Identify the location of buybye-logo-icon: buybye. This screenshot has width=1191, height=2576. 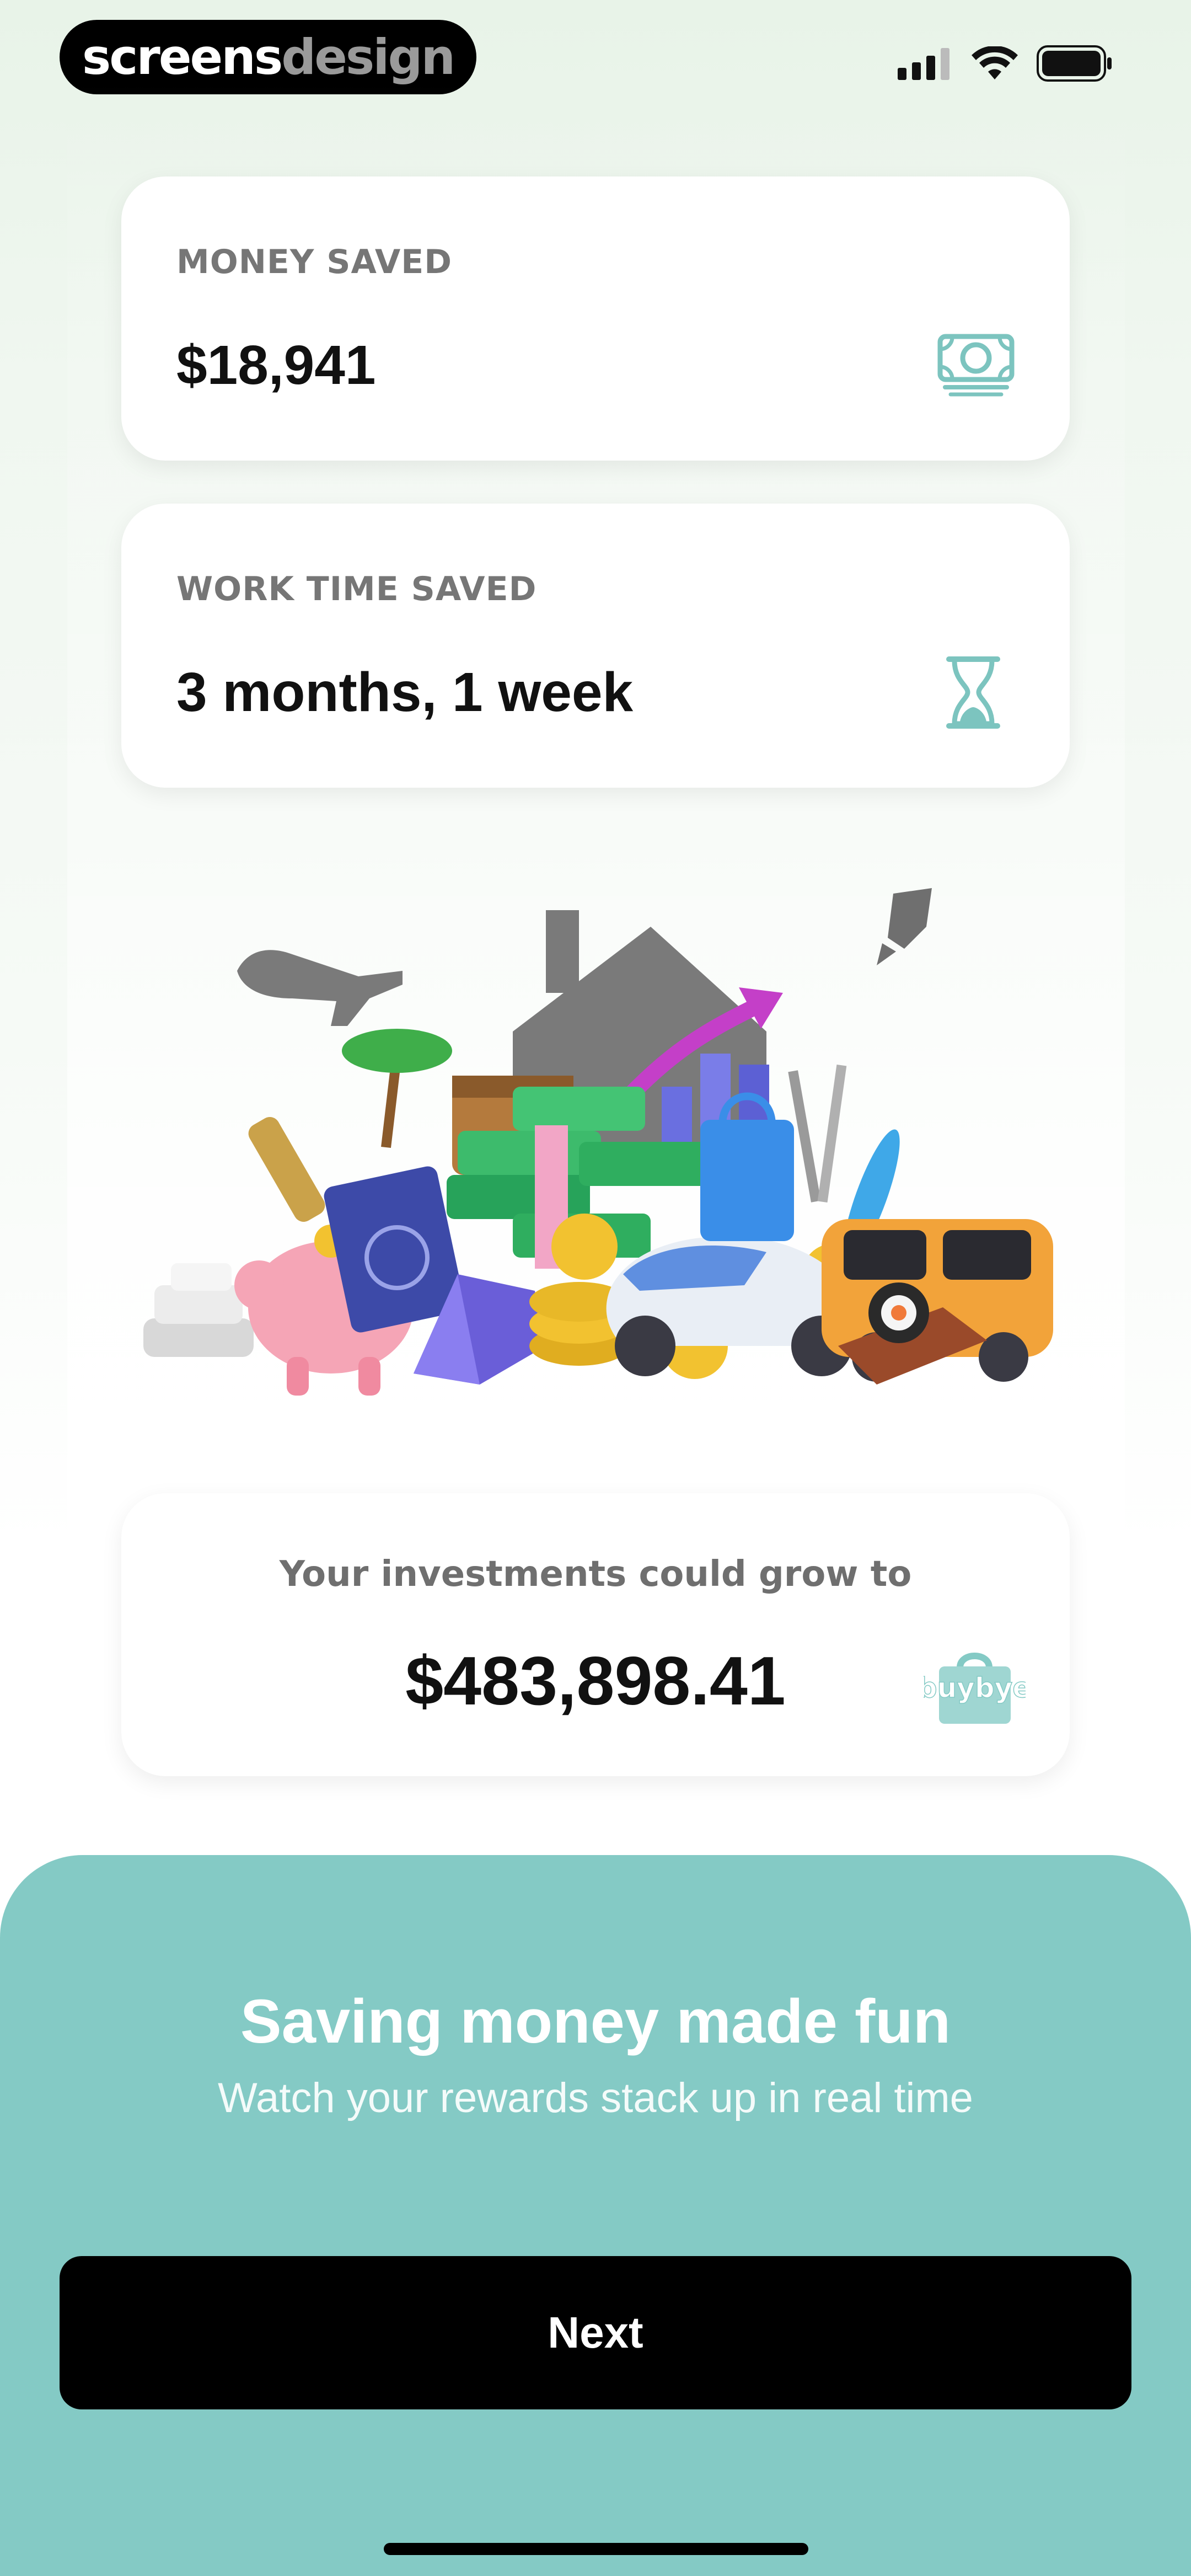
(975, 1688).